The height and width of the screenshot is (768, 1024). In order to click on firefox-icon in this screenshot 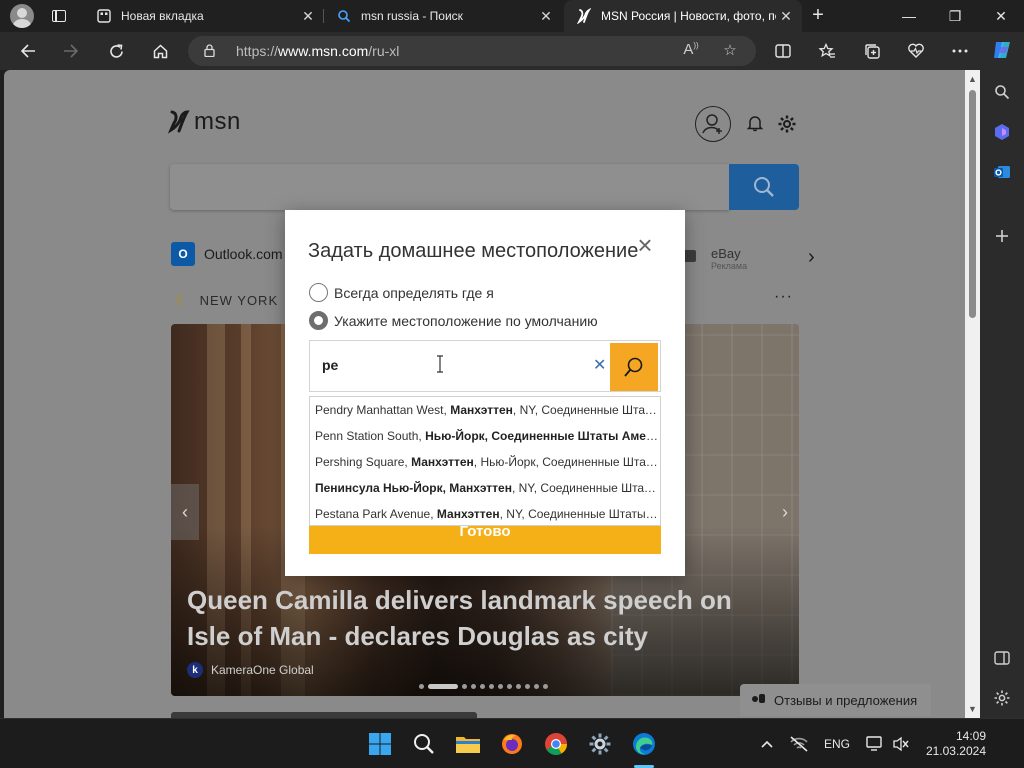, I will do `click(512, 744)`.